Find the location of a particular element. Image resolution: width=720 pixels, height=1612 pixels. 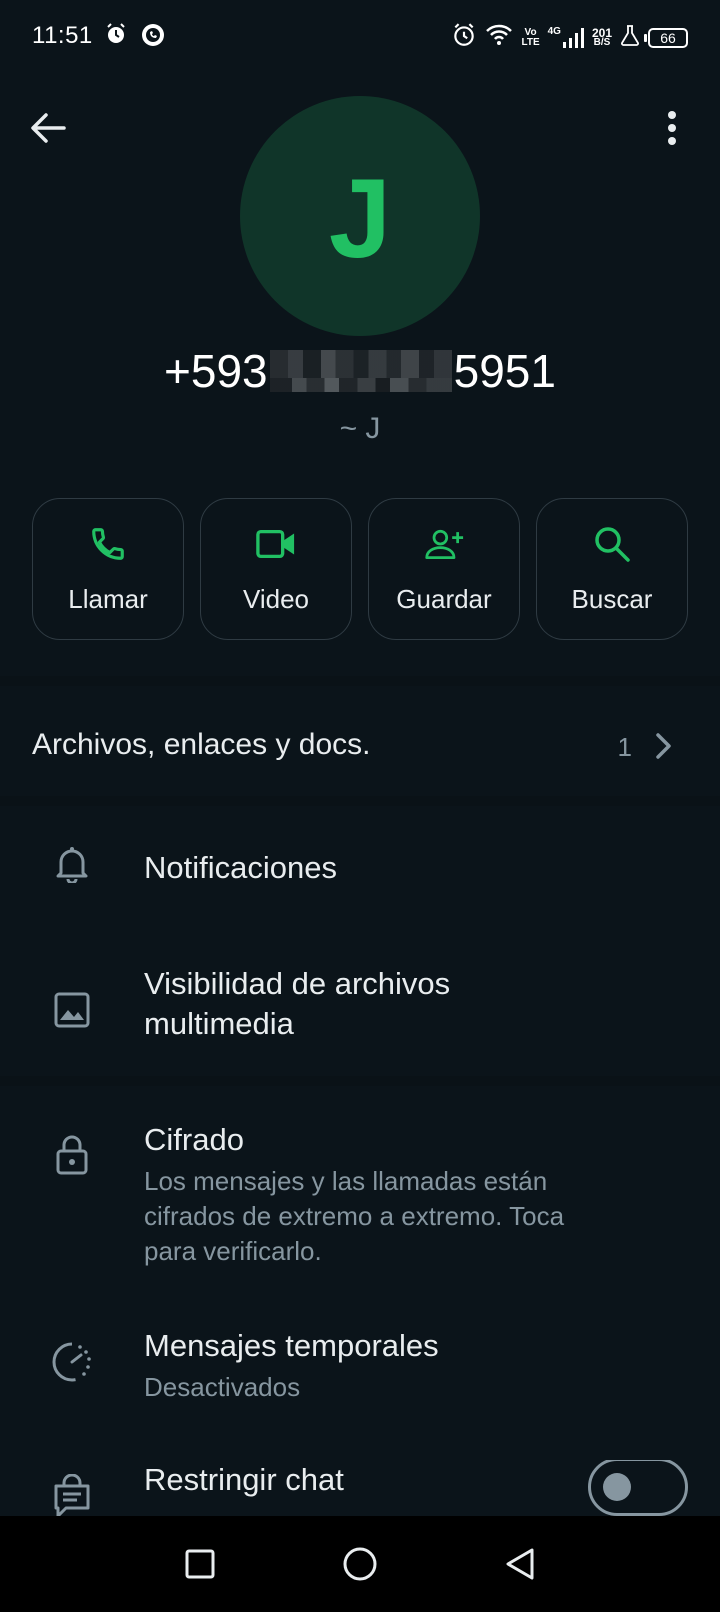

battery-indicator: 66 is located at coordinates (666, 37).